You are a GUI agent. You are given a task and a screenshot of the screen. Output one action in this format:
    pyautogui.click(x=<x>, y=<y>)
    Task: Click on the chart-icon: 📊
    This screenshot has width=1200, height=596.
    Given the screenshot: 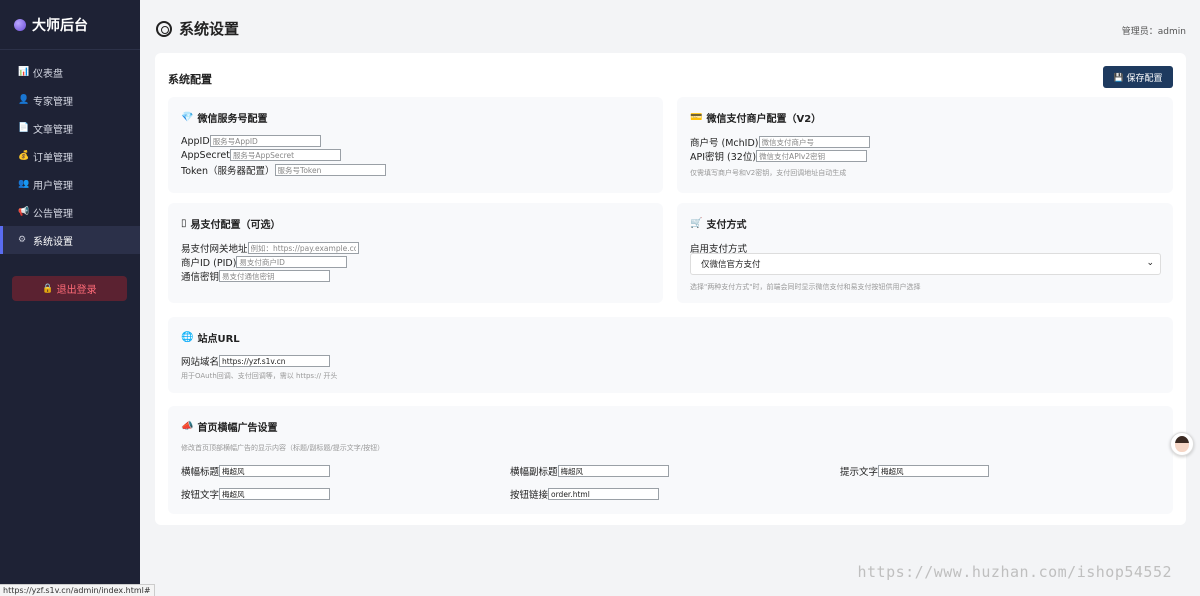 What is the action you would take?
    pyautogui.click(x=24, y=72)
    